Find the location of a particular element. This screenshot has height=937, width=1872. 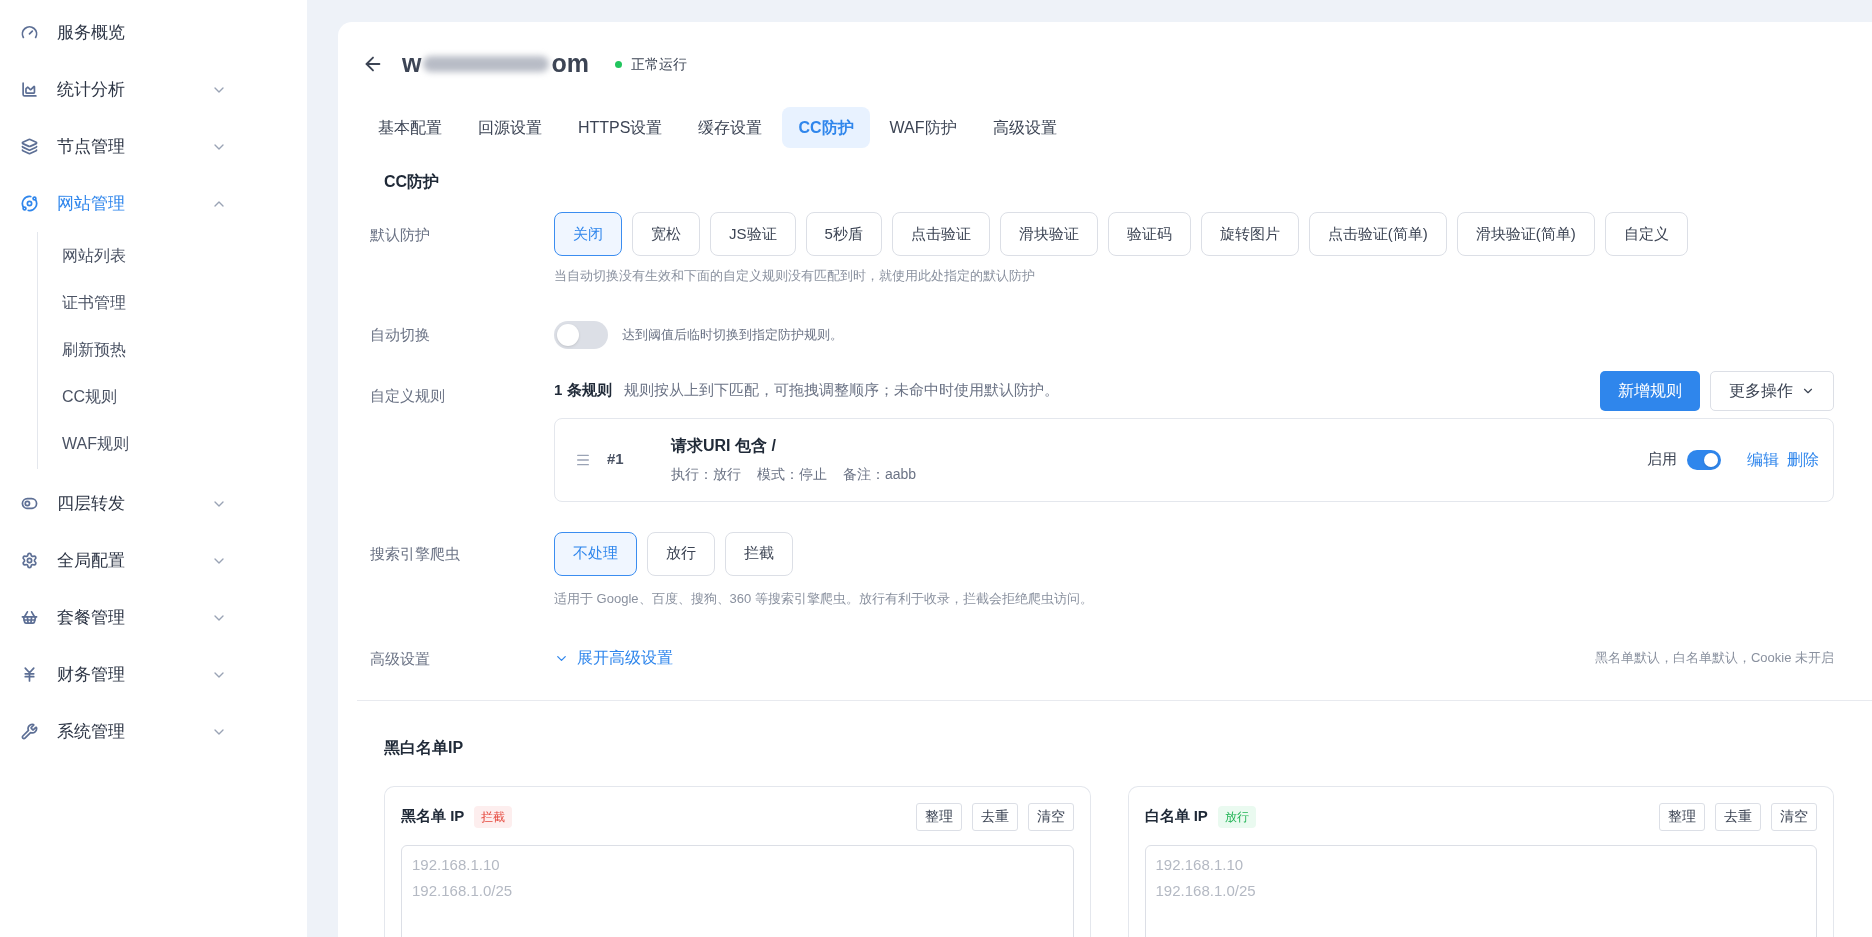

option-button: 点击验证(简单) is located at coordinates (1377, 234).